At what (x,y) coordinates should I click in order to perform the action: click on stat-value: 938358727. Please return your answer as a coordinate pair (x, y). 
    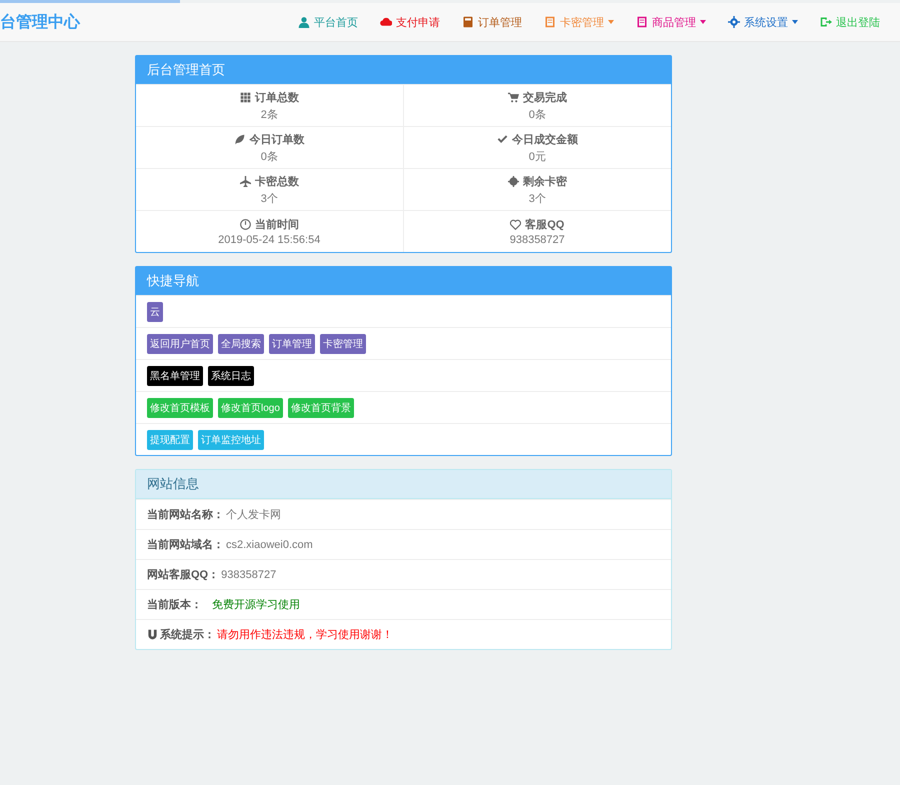
    Looking at the image, I should click on (537, 240).